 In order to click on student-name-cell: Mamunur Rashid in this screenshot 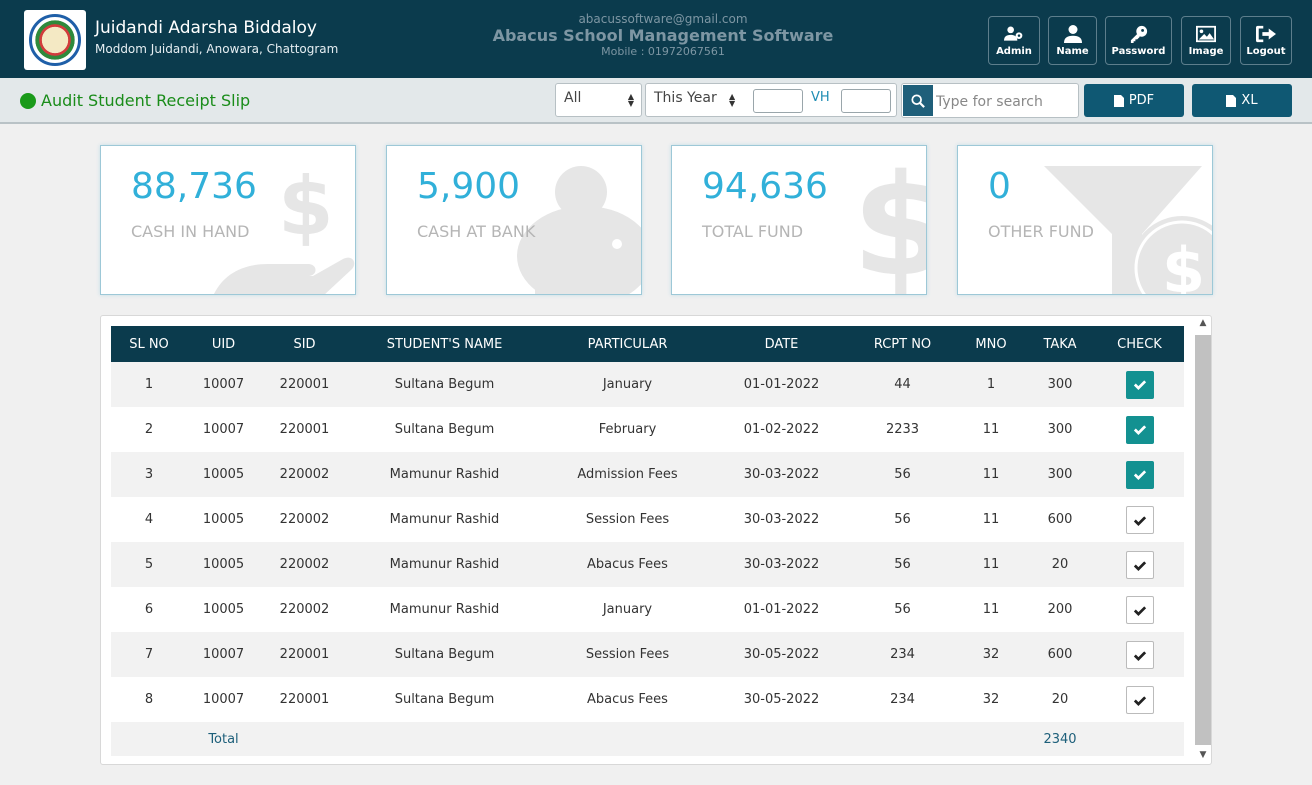, I will do `click(444, 519)`.